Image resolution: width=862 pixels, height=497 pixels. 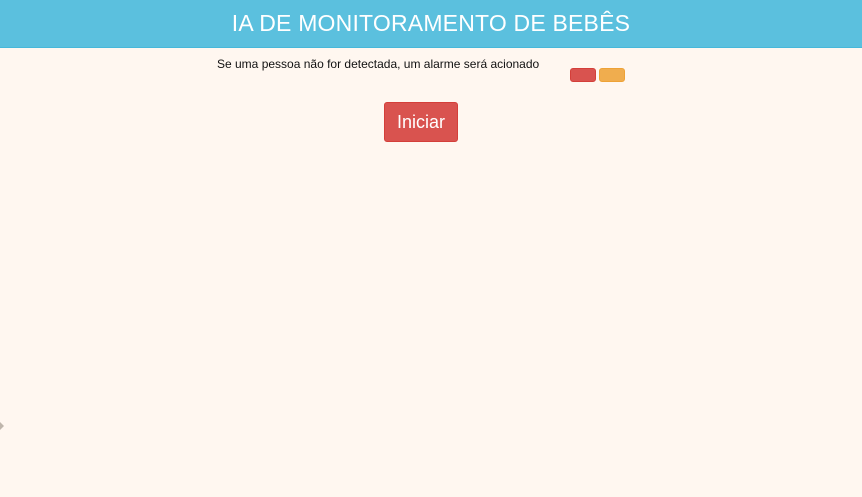 I want to click on alarm-red-button, so click(x=583, y=75).